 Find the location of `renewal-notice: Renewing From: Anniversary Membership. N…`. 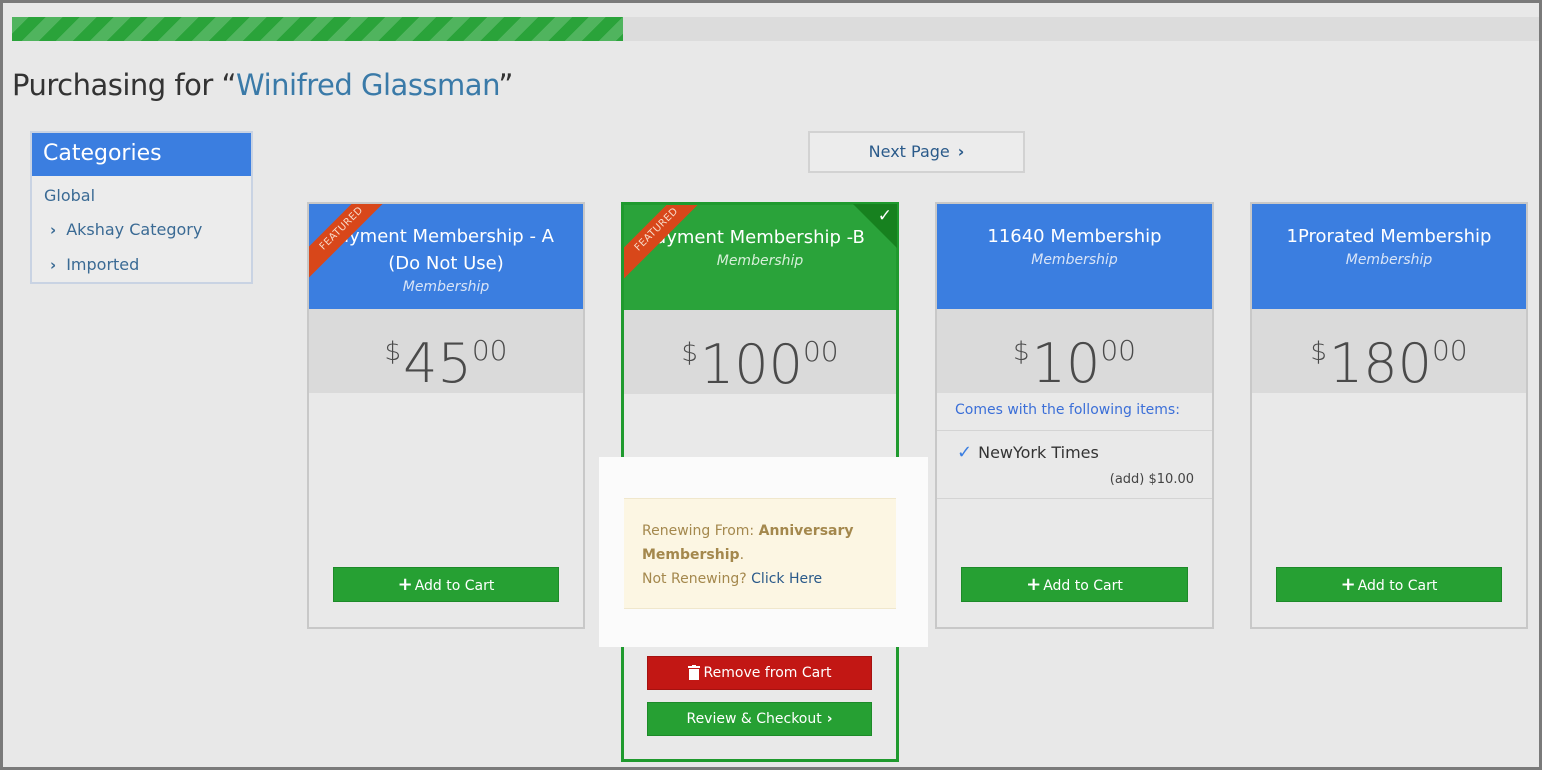

renewal-notice: Renewing From: Anniversary Membership. N… is located at coordinates (760, 553).